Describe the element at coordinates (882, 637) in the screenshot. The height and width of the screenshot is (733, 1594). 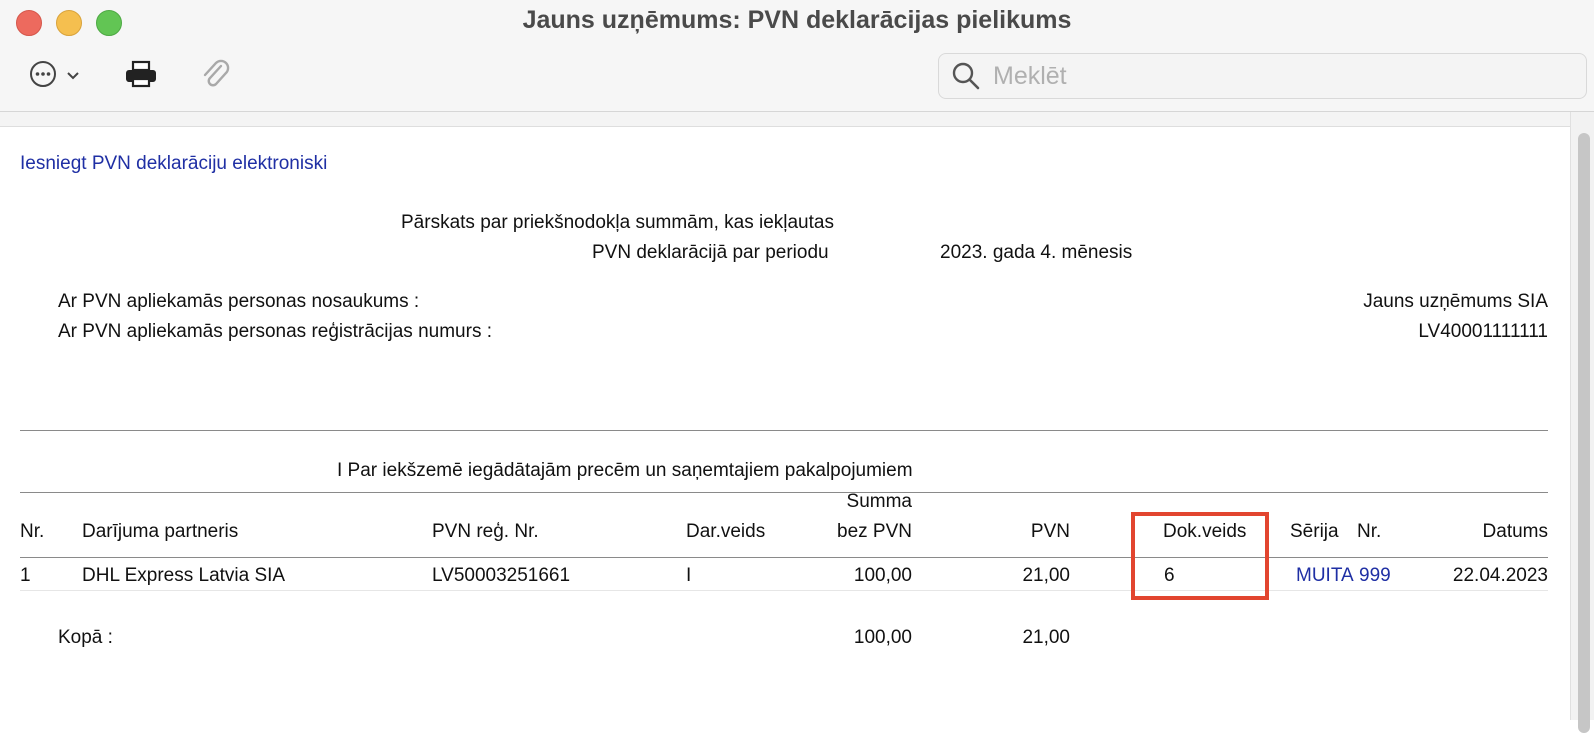
I see `total-summa: 100,00` at that location.